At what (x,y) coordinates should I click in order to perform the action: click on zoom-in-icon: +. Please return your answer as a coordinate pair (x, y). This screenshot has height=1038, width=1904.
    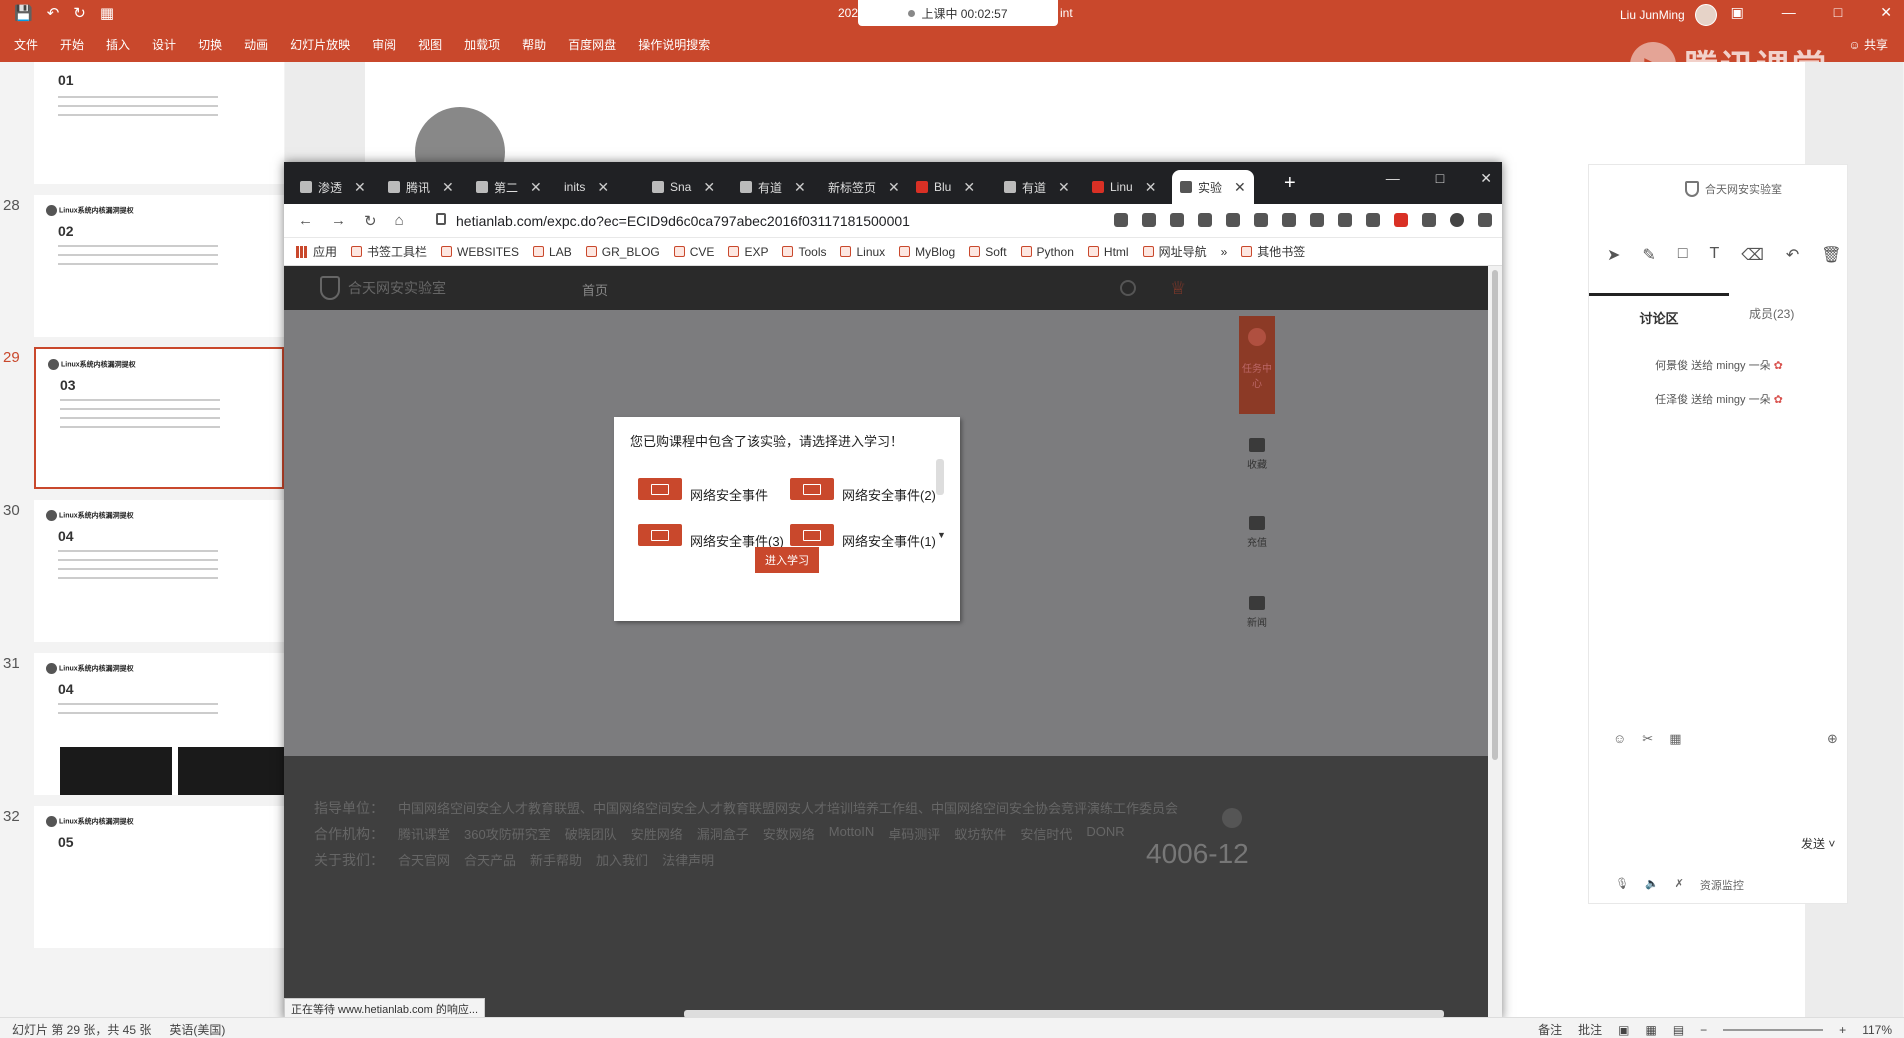
    Looking at the image, I should click on (1842, 1030).